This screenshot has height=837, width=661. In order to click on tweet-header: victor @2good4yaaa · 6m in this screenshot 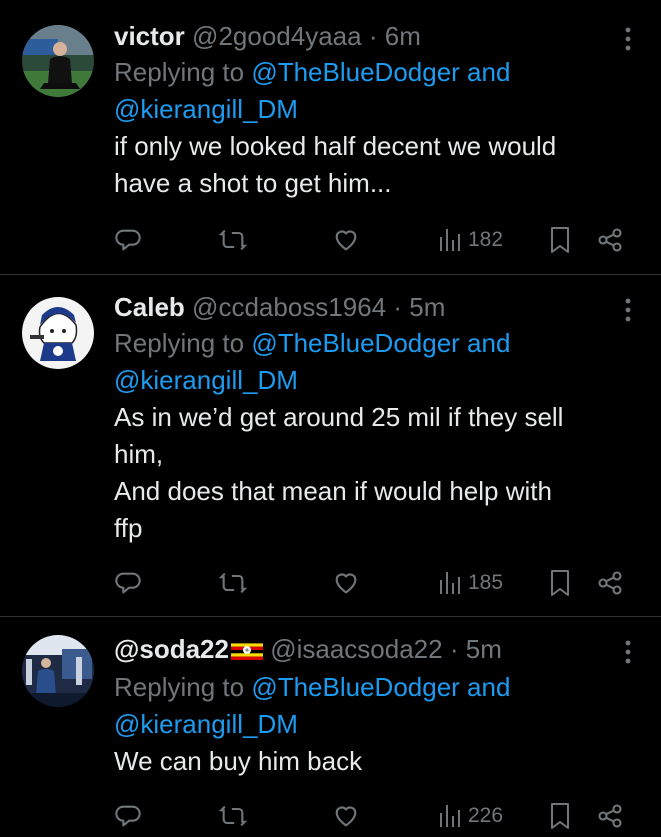, I will do `click(372, 36)`.